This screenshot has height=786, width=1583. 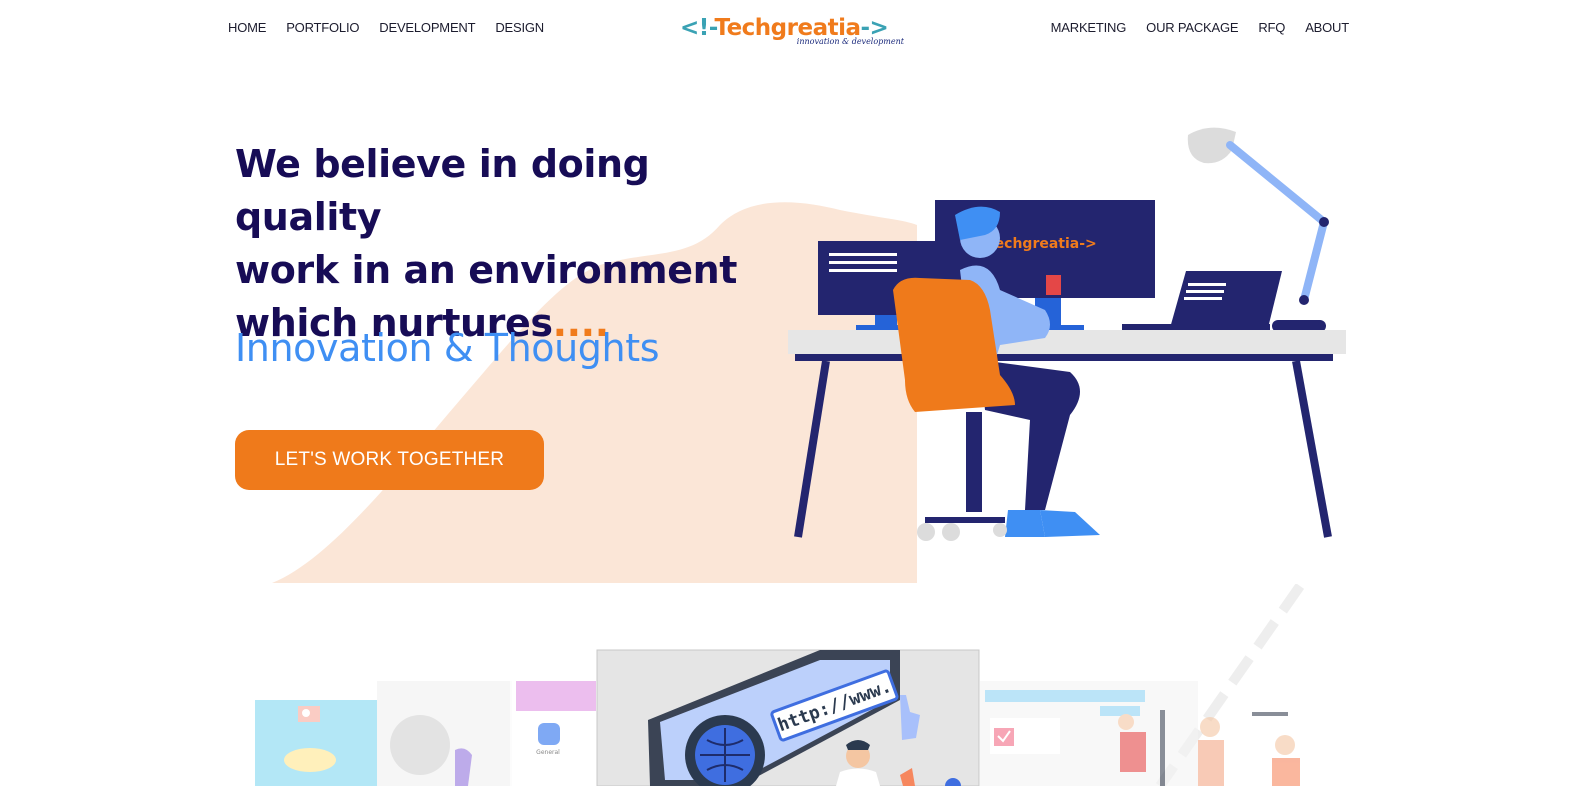 I want to click on headline-line-1: We believe in doing quality, so click(x=442, y=190).